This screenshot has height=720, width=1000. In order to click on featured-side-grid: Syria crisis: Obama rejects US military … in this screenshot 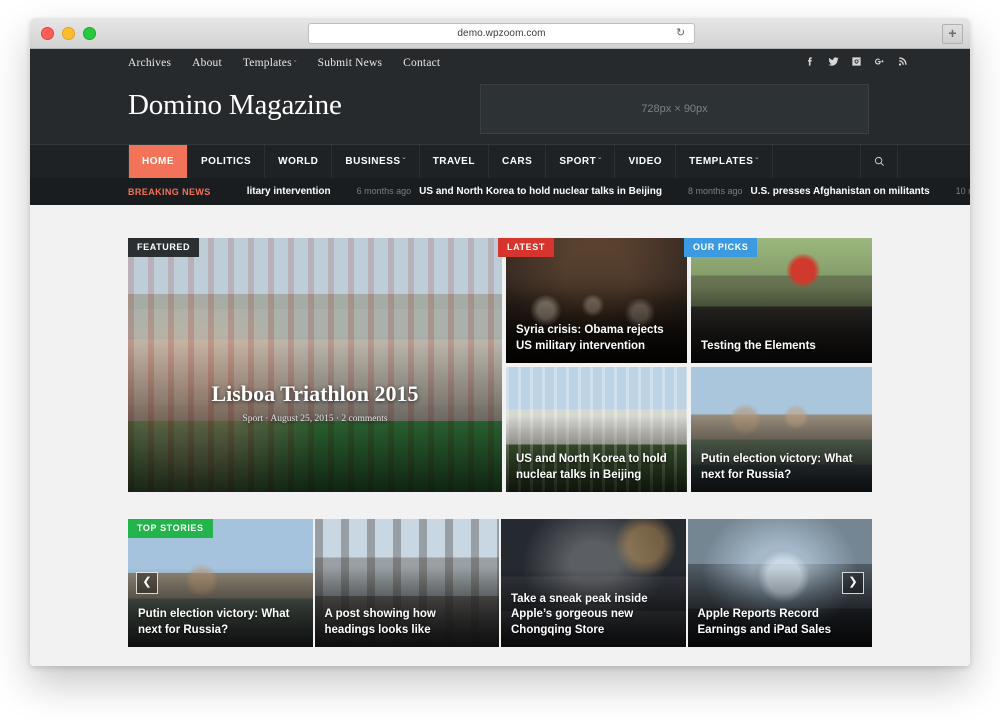, I will do `click(689, 365)`.